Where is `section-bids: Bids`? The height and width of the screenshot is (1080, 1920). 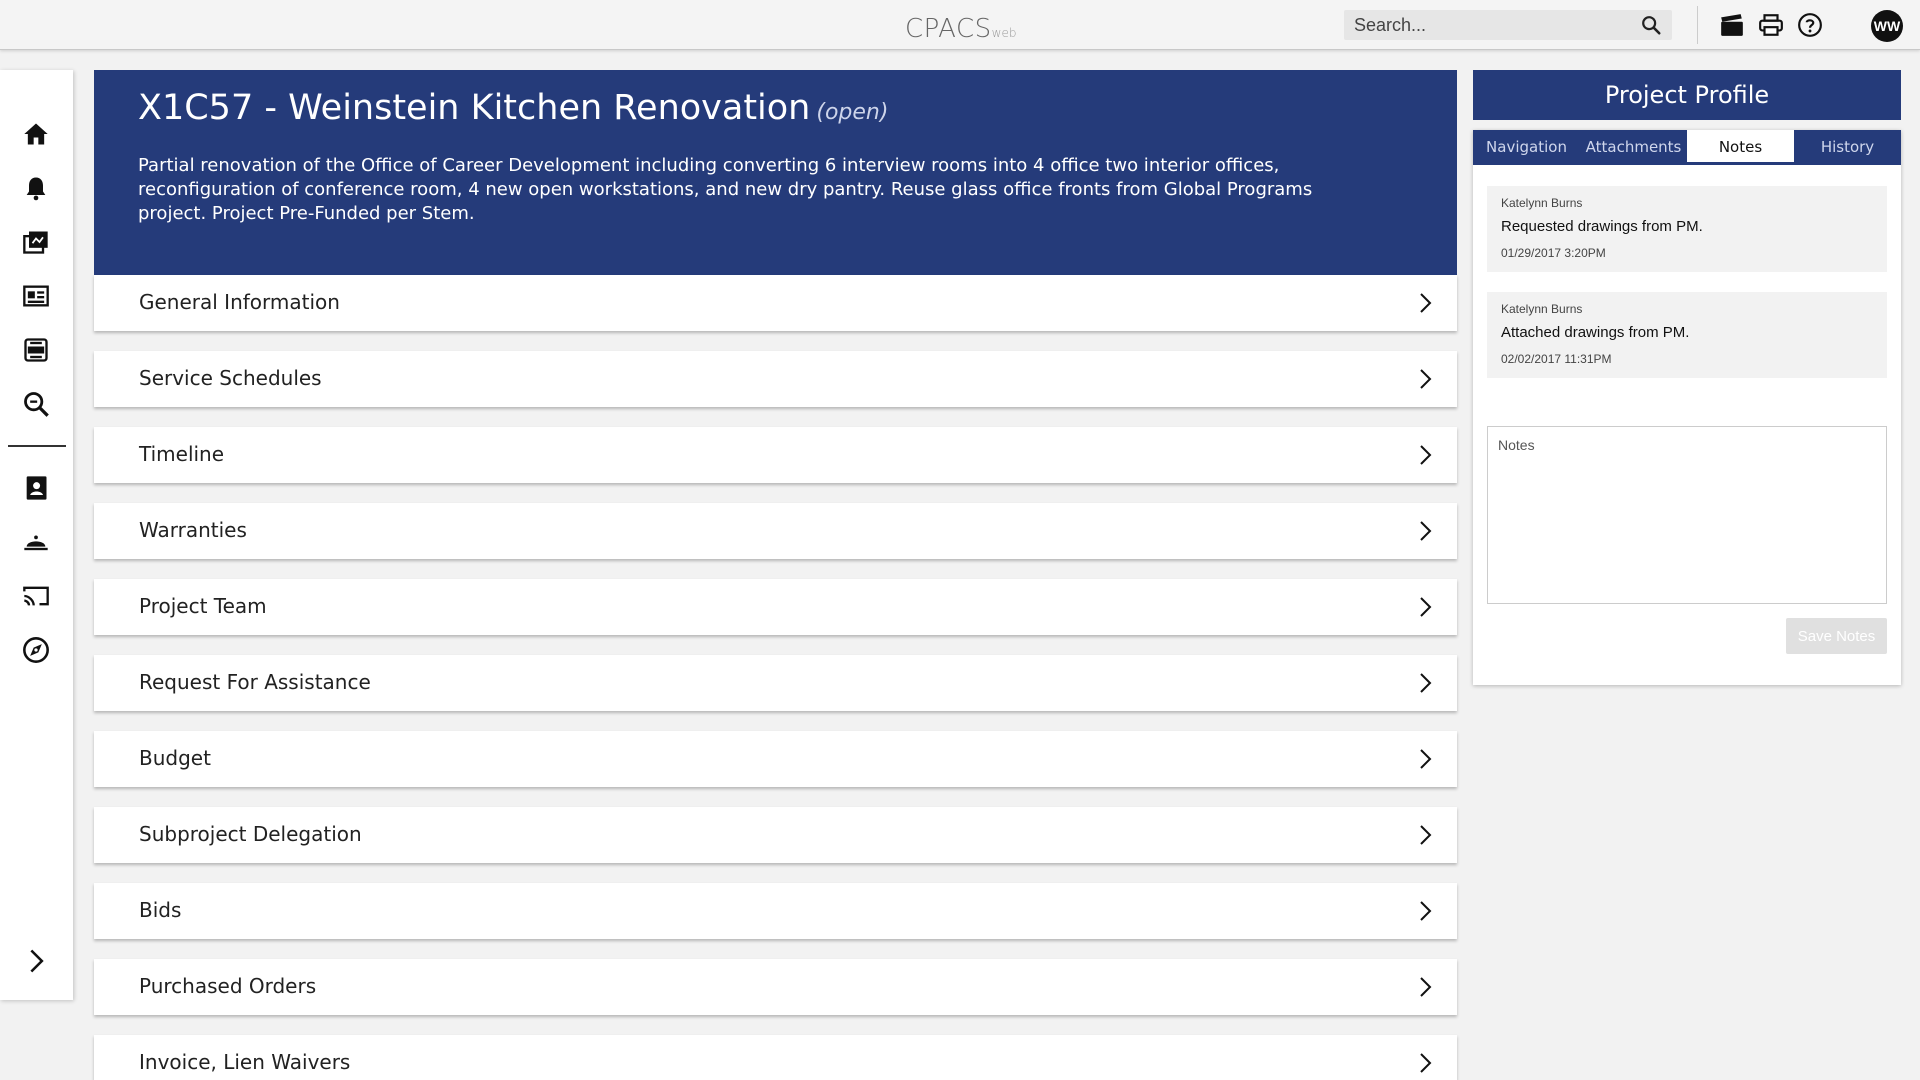 section-bids: Bids is located at coordinates (775, 911).